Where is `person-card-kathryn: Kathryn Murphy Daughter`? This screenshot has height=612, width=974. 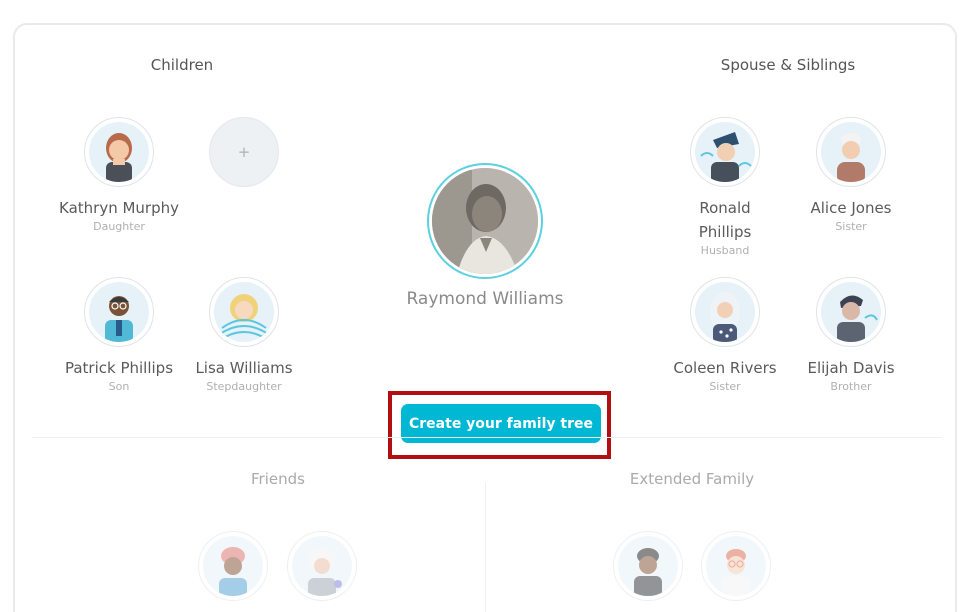
person-card-kathryn: Kathryn Murphy Daughter is located at coordinates (119, 175).